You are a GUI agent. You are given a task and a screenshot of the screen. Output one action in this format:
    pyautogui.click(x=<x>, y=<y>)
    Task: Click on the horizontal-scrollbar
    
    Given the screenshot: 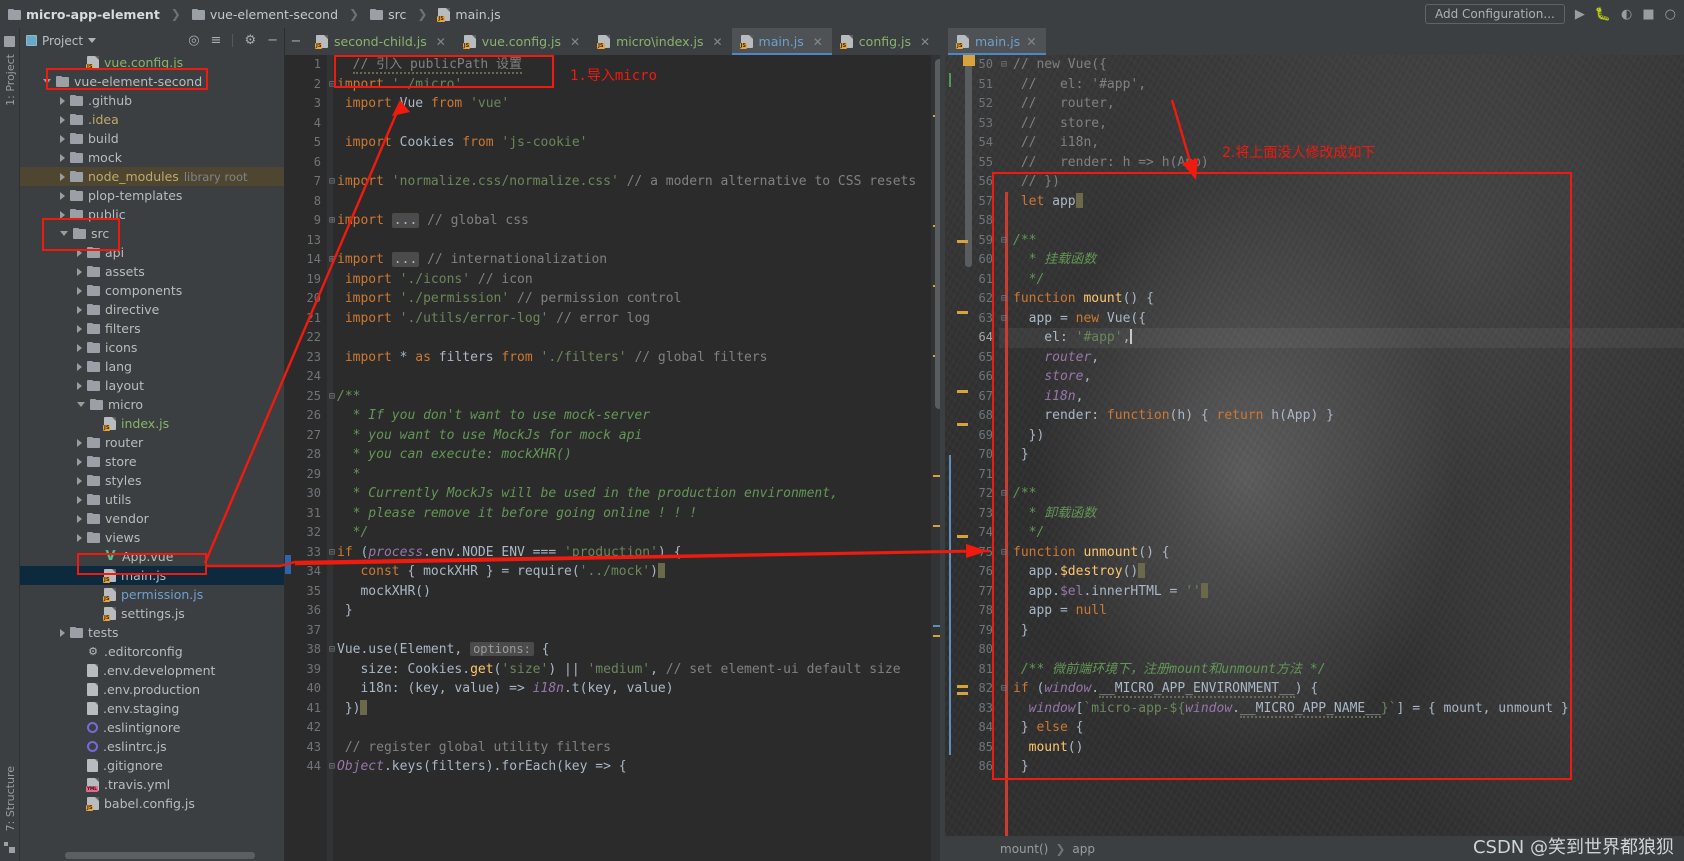 What is the action you would take?
    pyautogui.click(x=160, y=855)
    